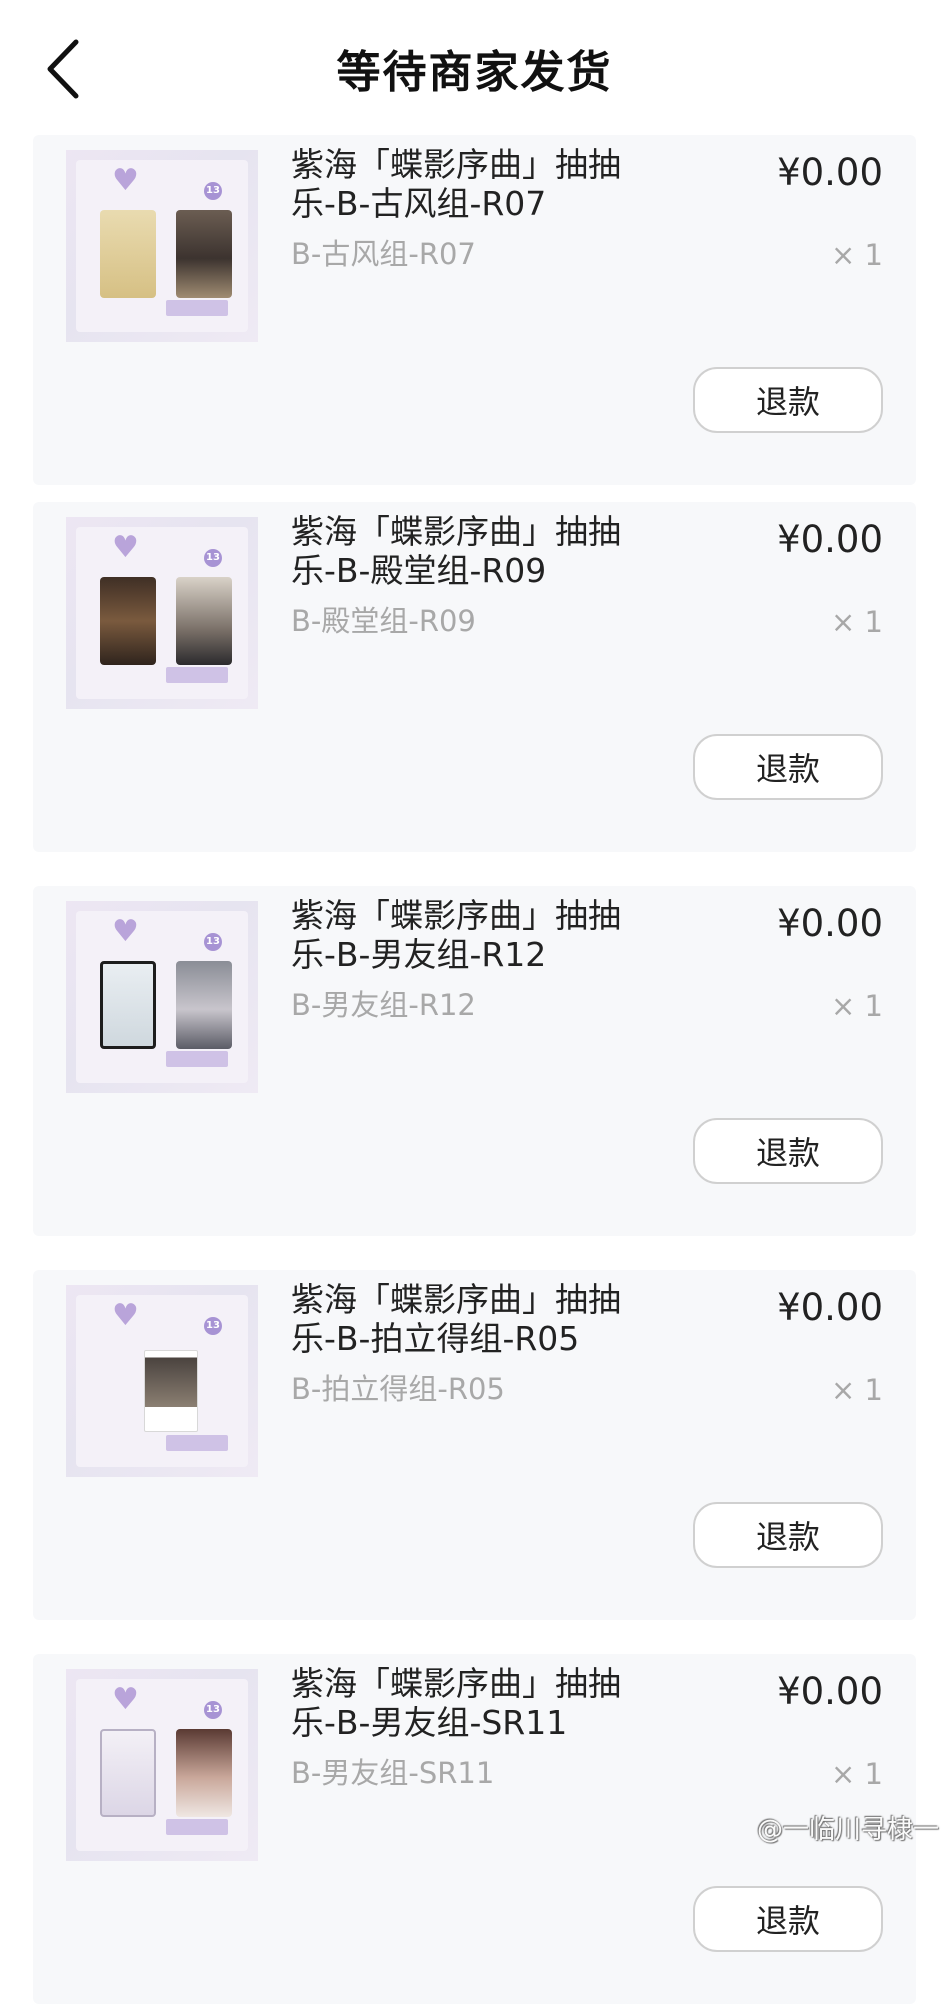 This screenshot has width=949, height=2004. Describe the element at coordinates (392, 1773) in the screenshot. I see `product-variant: B-男友组-SR11` at that location.